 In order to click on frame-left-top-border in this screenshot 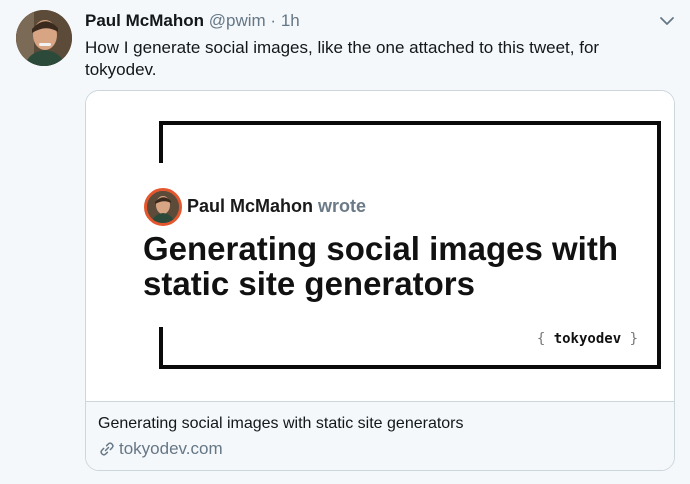, I will do `click(161, 142)`.